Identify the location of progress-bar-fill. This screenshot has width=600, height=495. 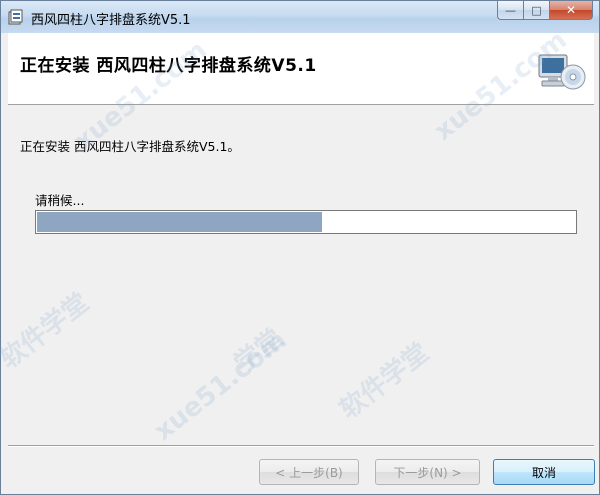
(179, 222).